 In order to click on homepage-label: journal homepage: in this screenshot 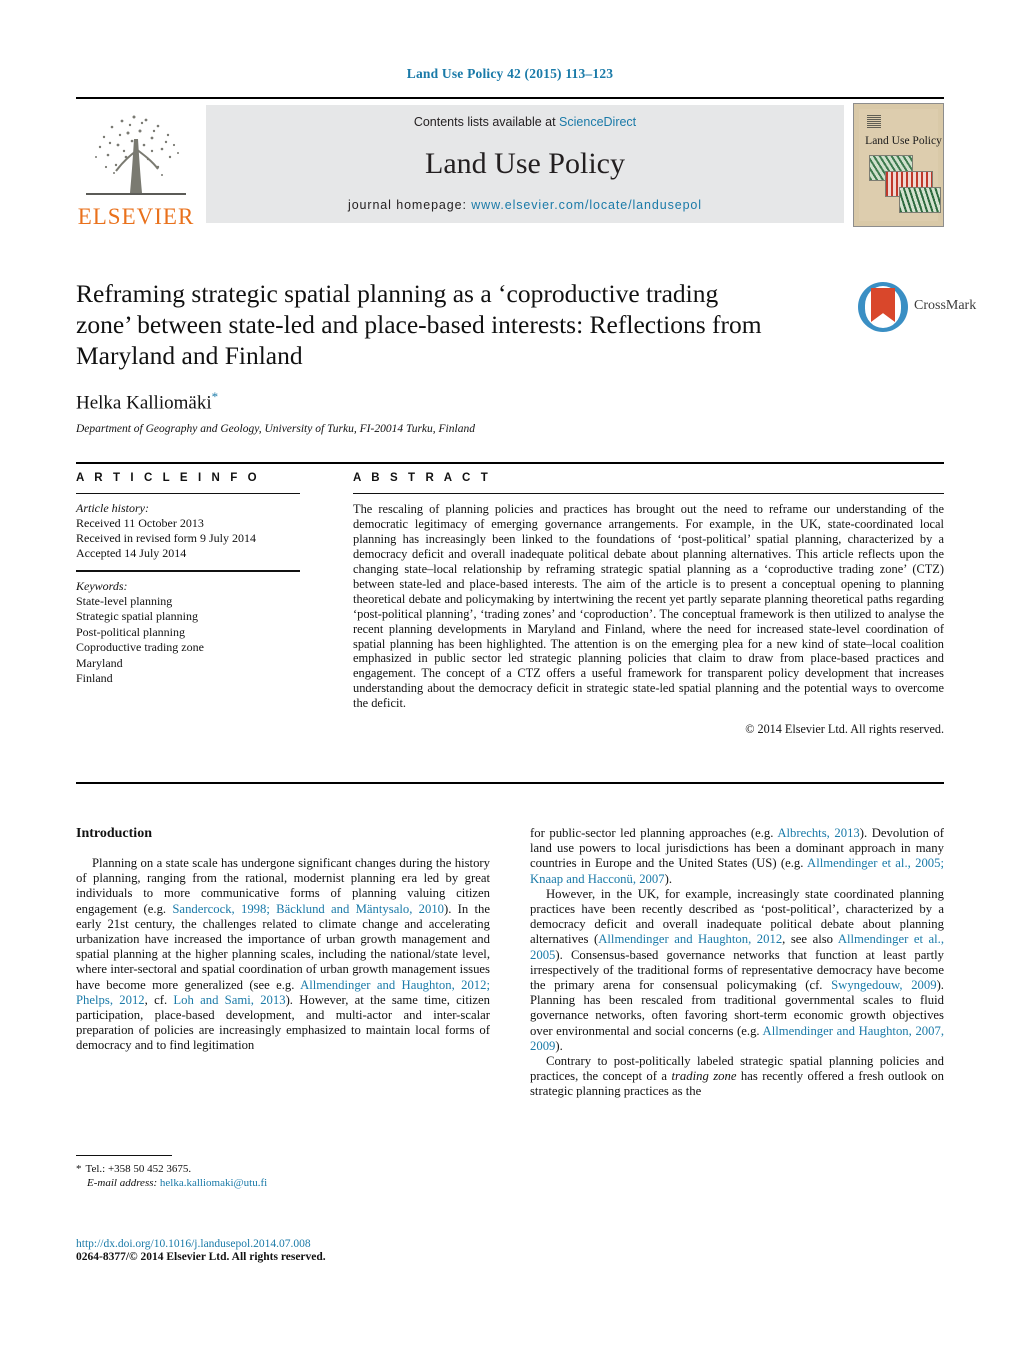, I will do `click(410, 205)`.